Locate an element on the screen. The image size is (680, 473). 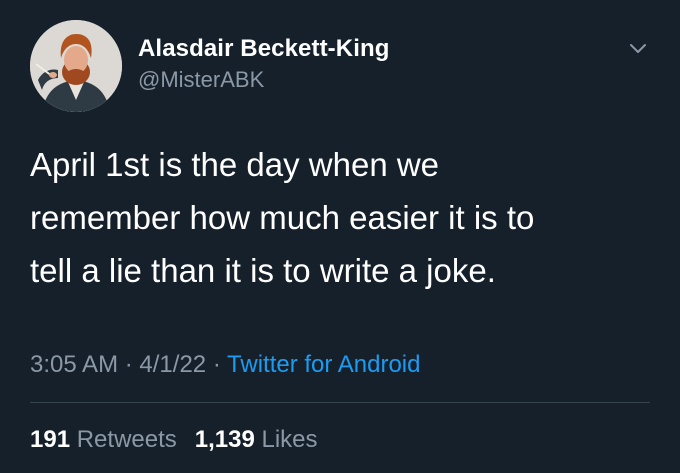
avatar is located at coordinates (76, 66).